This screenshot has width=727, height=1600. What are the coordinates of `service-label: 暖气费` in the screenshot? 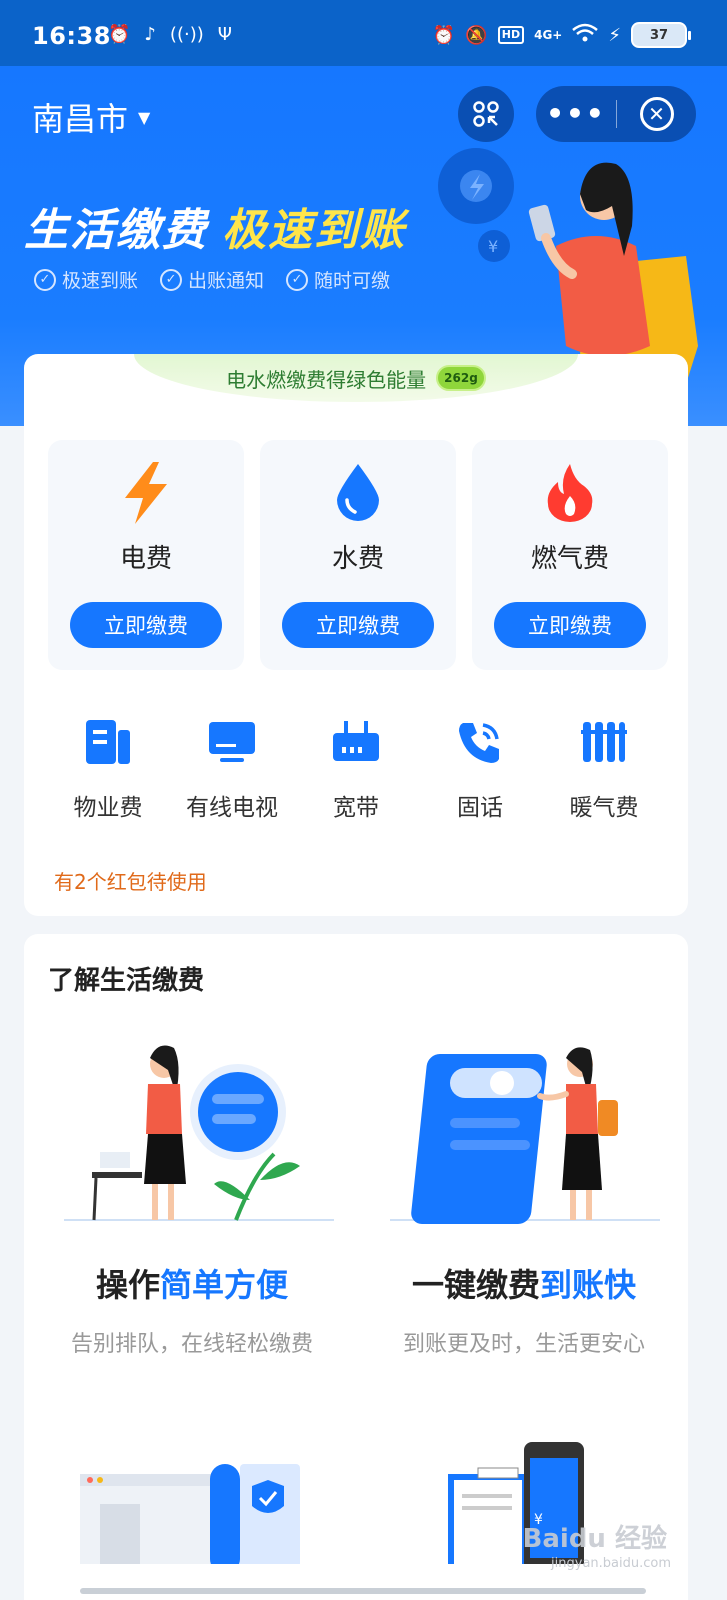 It's located at (604, 808).